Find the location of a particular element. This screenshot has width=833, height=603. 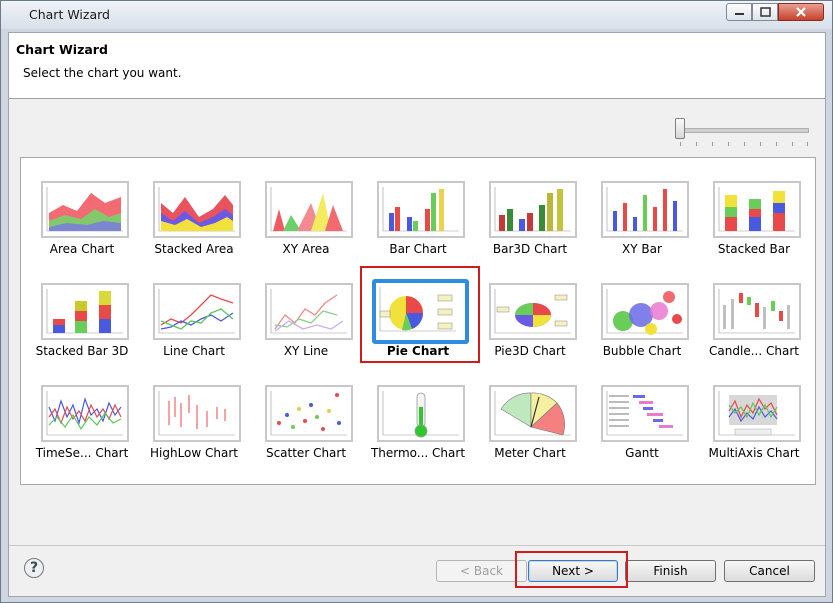

page-subtitle: Select the chart you want. is located at coordinates (102, 73).